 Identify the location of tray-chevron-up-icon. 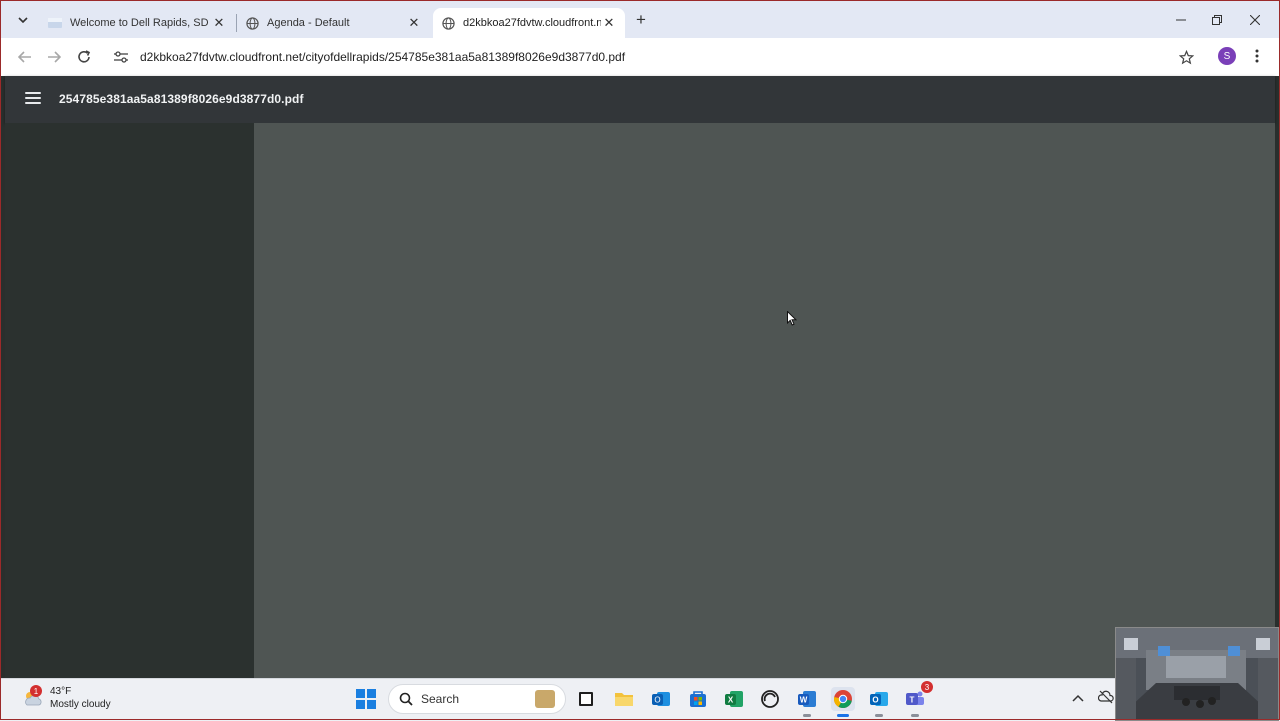
(1078, 698).